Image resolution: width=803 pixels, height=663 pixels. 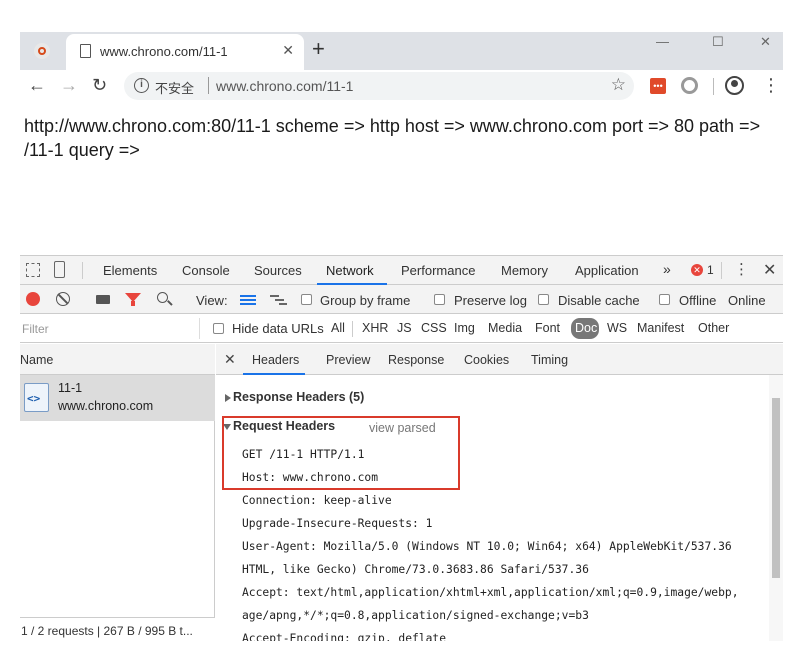 I want to click on bookmark-star-icon: ☆, so click(x=618, y=85).